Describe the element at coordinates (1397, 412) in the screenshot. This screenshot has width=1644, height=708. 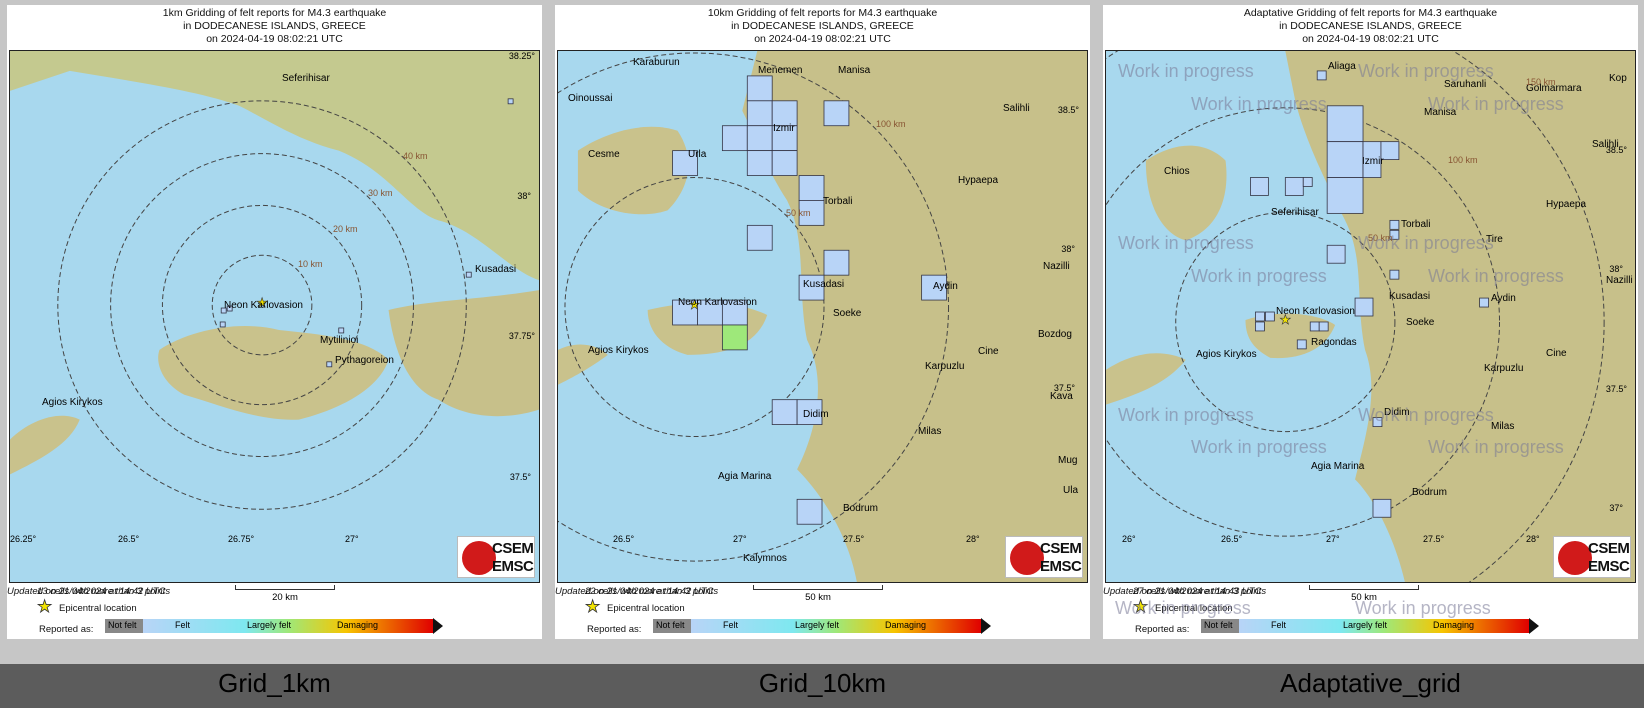
I see `place-label: Didim` at that location.